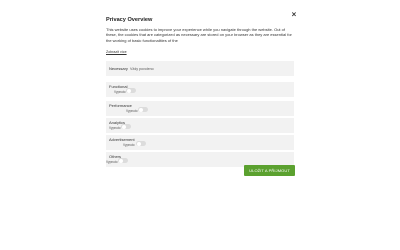 The width and height of the screenshot is (400, 250). Describe the element at coordinates (200, 108) in the screenshot. I see `section-performance: Performance Vypnuto` at that location.